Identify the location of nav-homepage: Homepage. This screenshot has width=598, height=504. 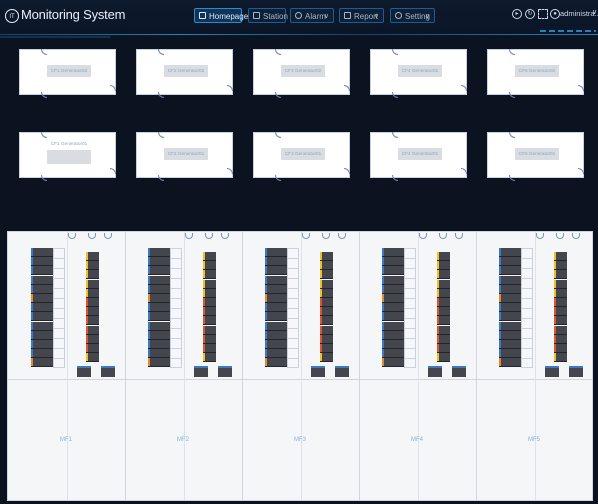
(221, 15).